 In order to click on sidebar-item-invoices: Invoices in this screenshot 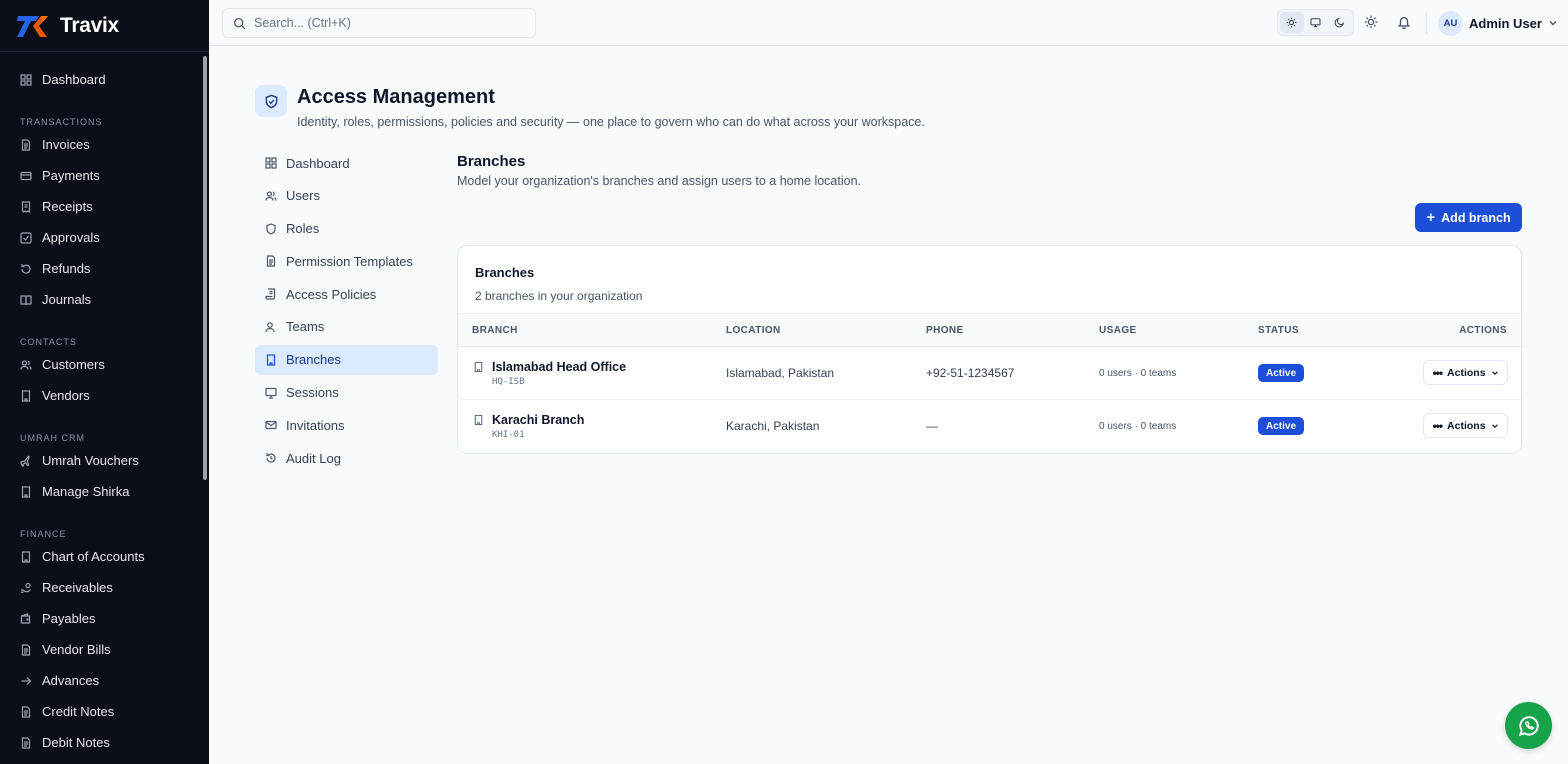, I will do `click(104, 144)`.